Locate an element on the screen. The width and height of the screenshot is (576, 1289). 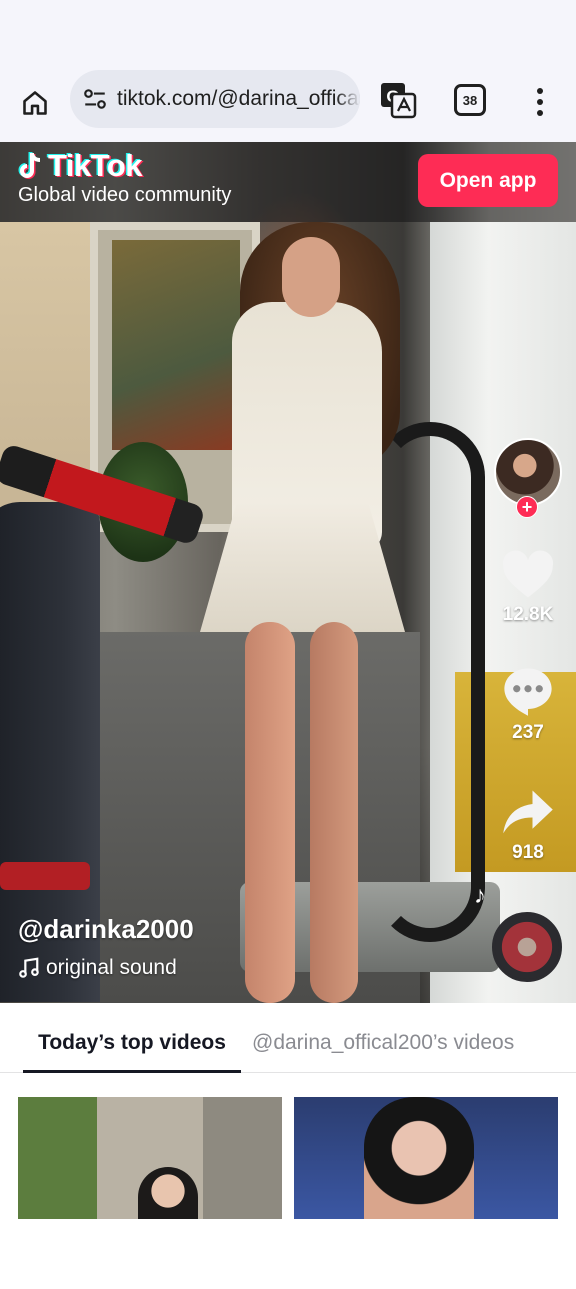
home-button is located at coordinates (35, 103).